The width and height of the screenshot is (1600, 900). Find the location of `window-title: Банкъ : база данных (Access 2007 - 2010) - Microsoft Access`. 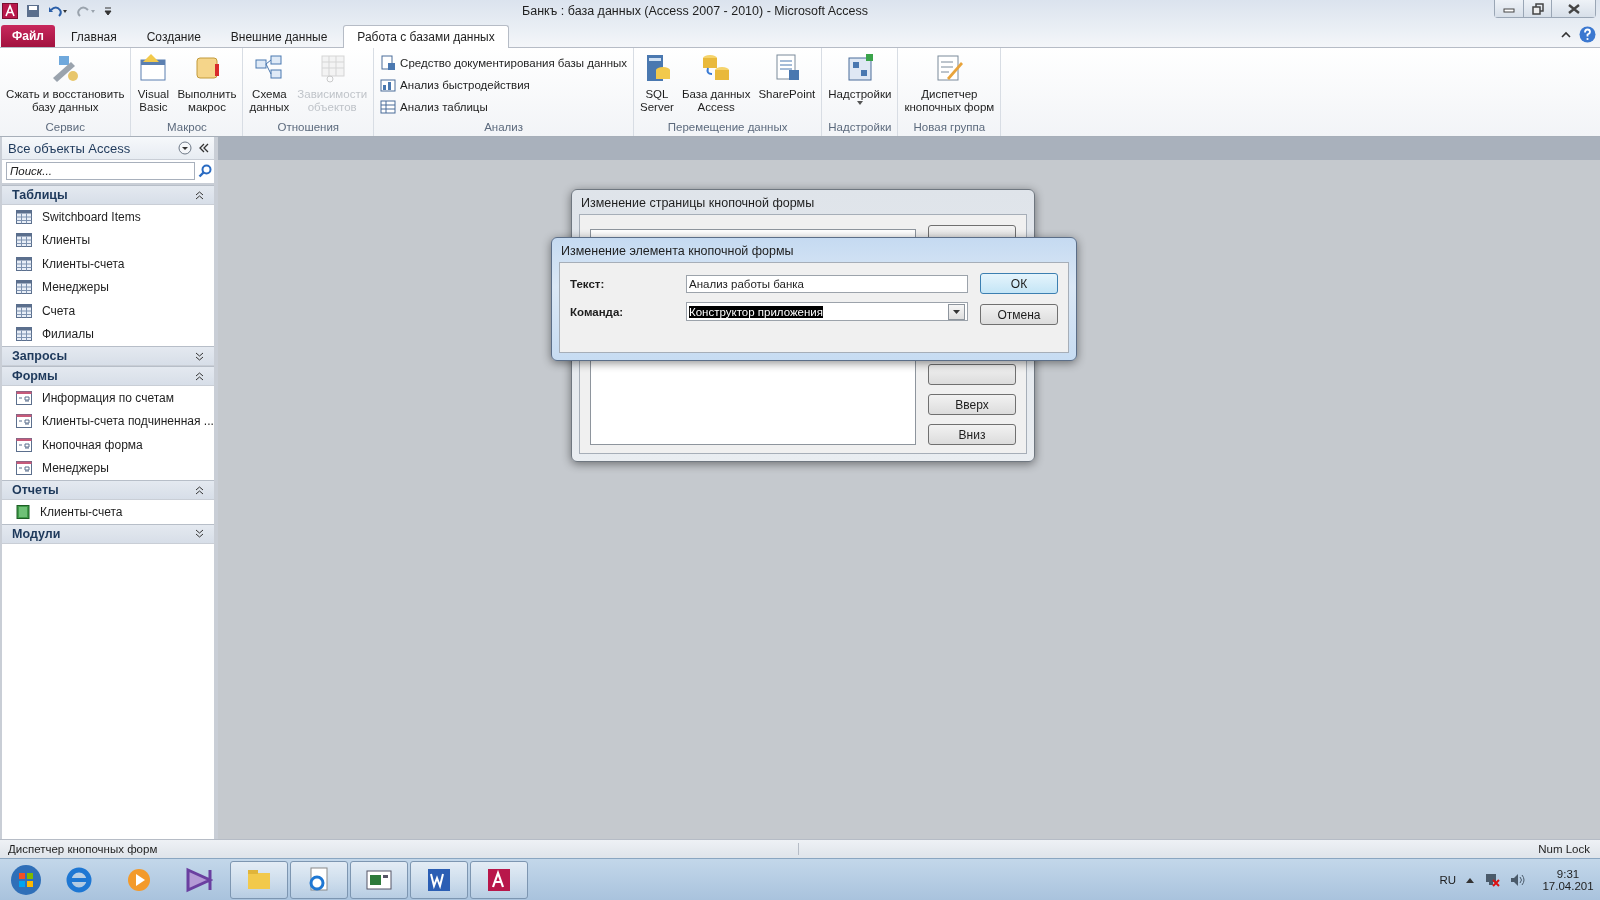

window-title: Банкъ : база данных (Access 2007 - 2010) - Microsoft Access is located at coordinates (696, 11).